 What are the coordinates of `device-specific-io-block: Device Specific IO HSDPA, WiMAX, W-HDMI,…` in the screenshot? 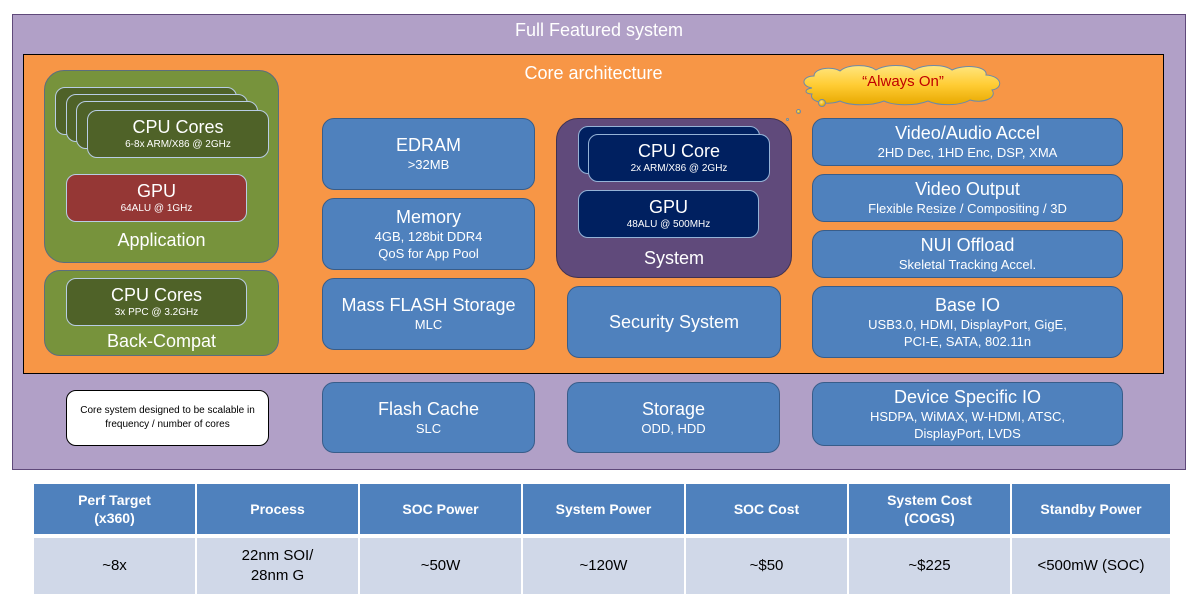 It's located at (967, 414).